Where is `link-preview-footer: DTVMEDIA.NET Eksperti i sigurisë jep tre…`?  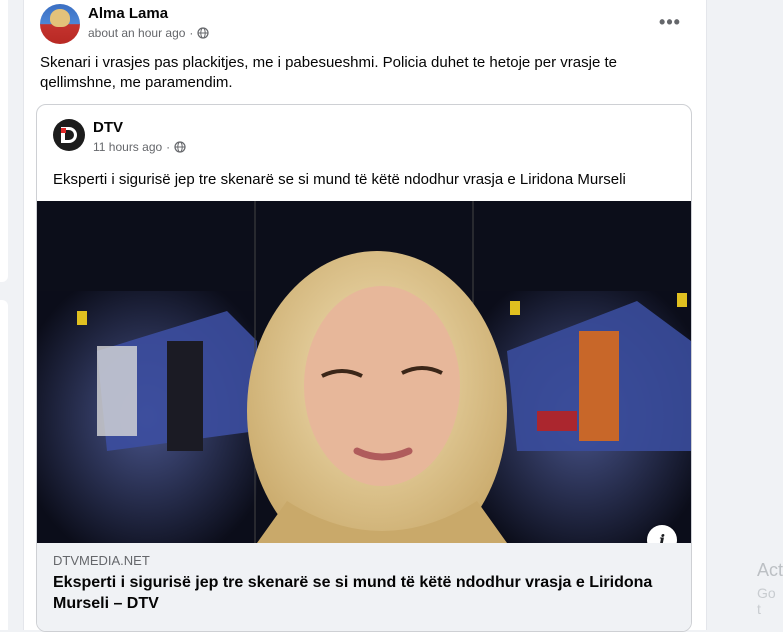
link-preview-footer: DTVMEDIA.NET Eksperti i sigurisë jep tre… is located at coordinates (364, 587).